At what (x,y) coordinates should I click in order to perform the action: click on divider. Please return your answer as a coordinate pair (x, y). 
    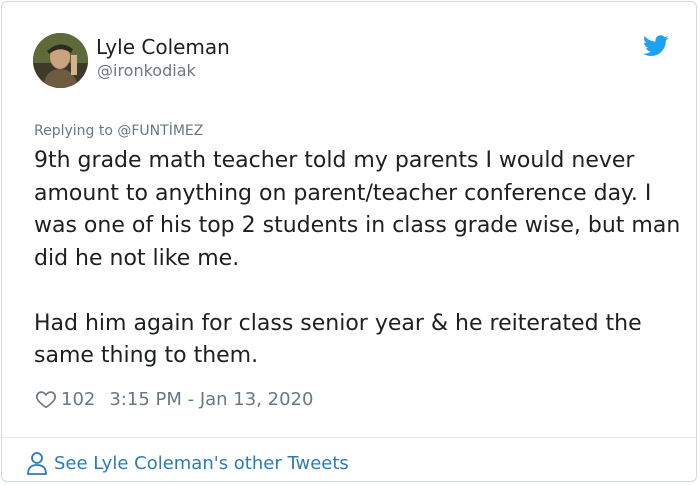
    Looking at the image, I should click on (349, 437).